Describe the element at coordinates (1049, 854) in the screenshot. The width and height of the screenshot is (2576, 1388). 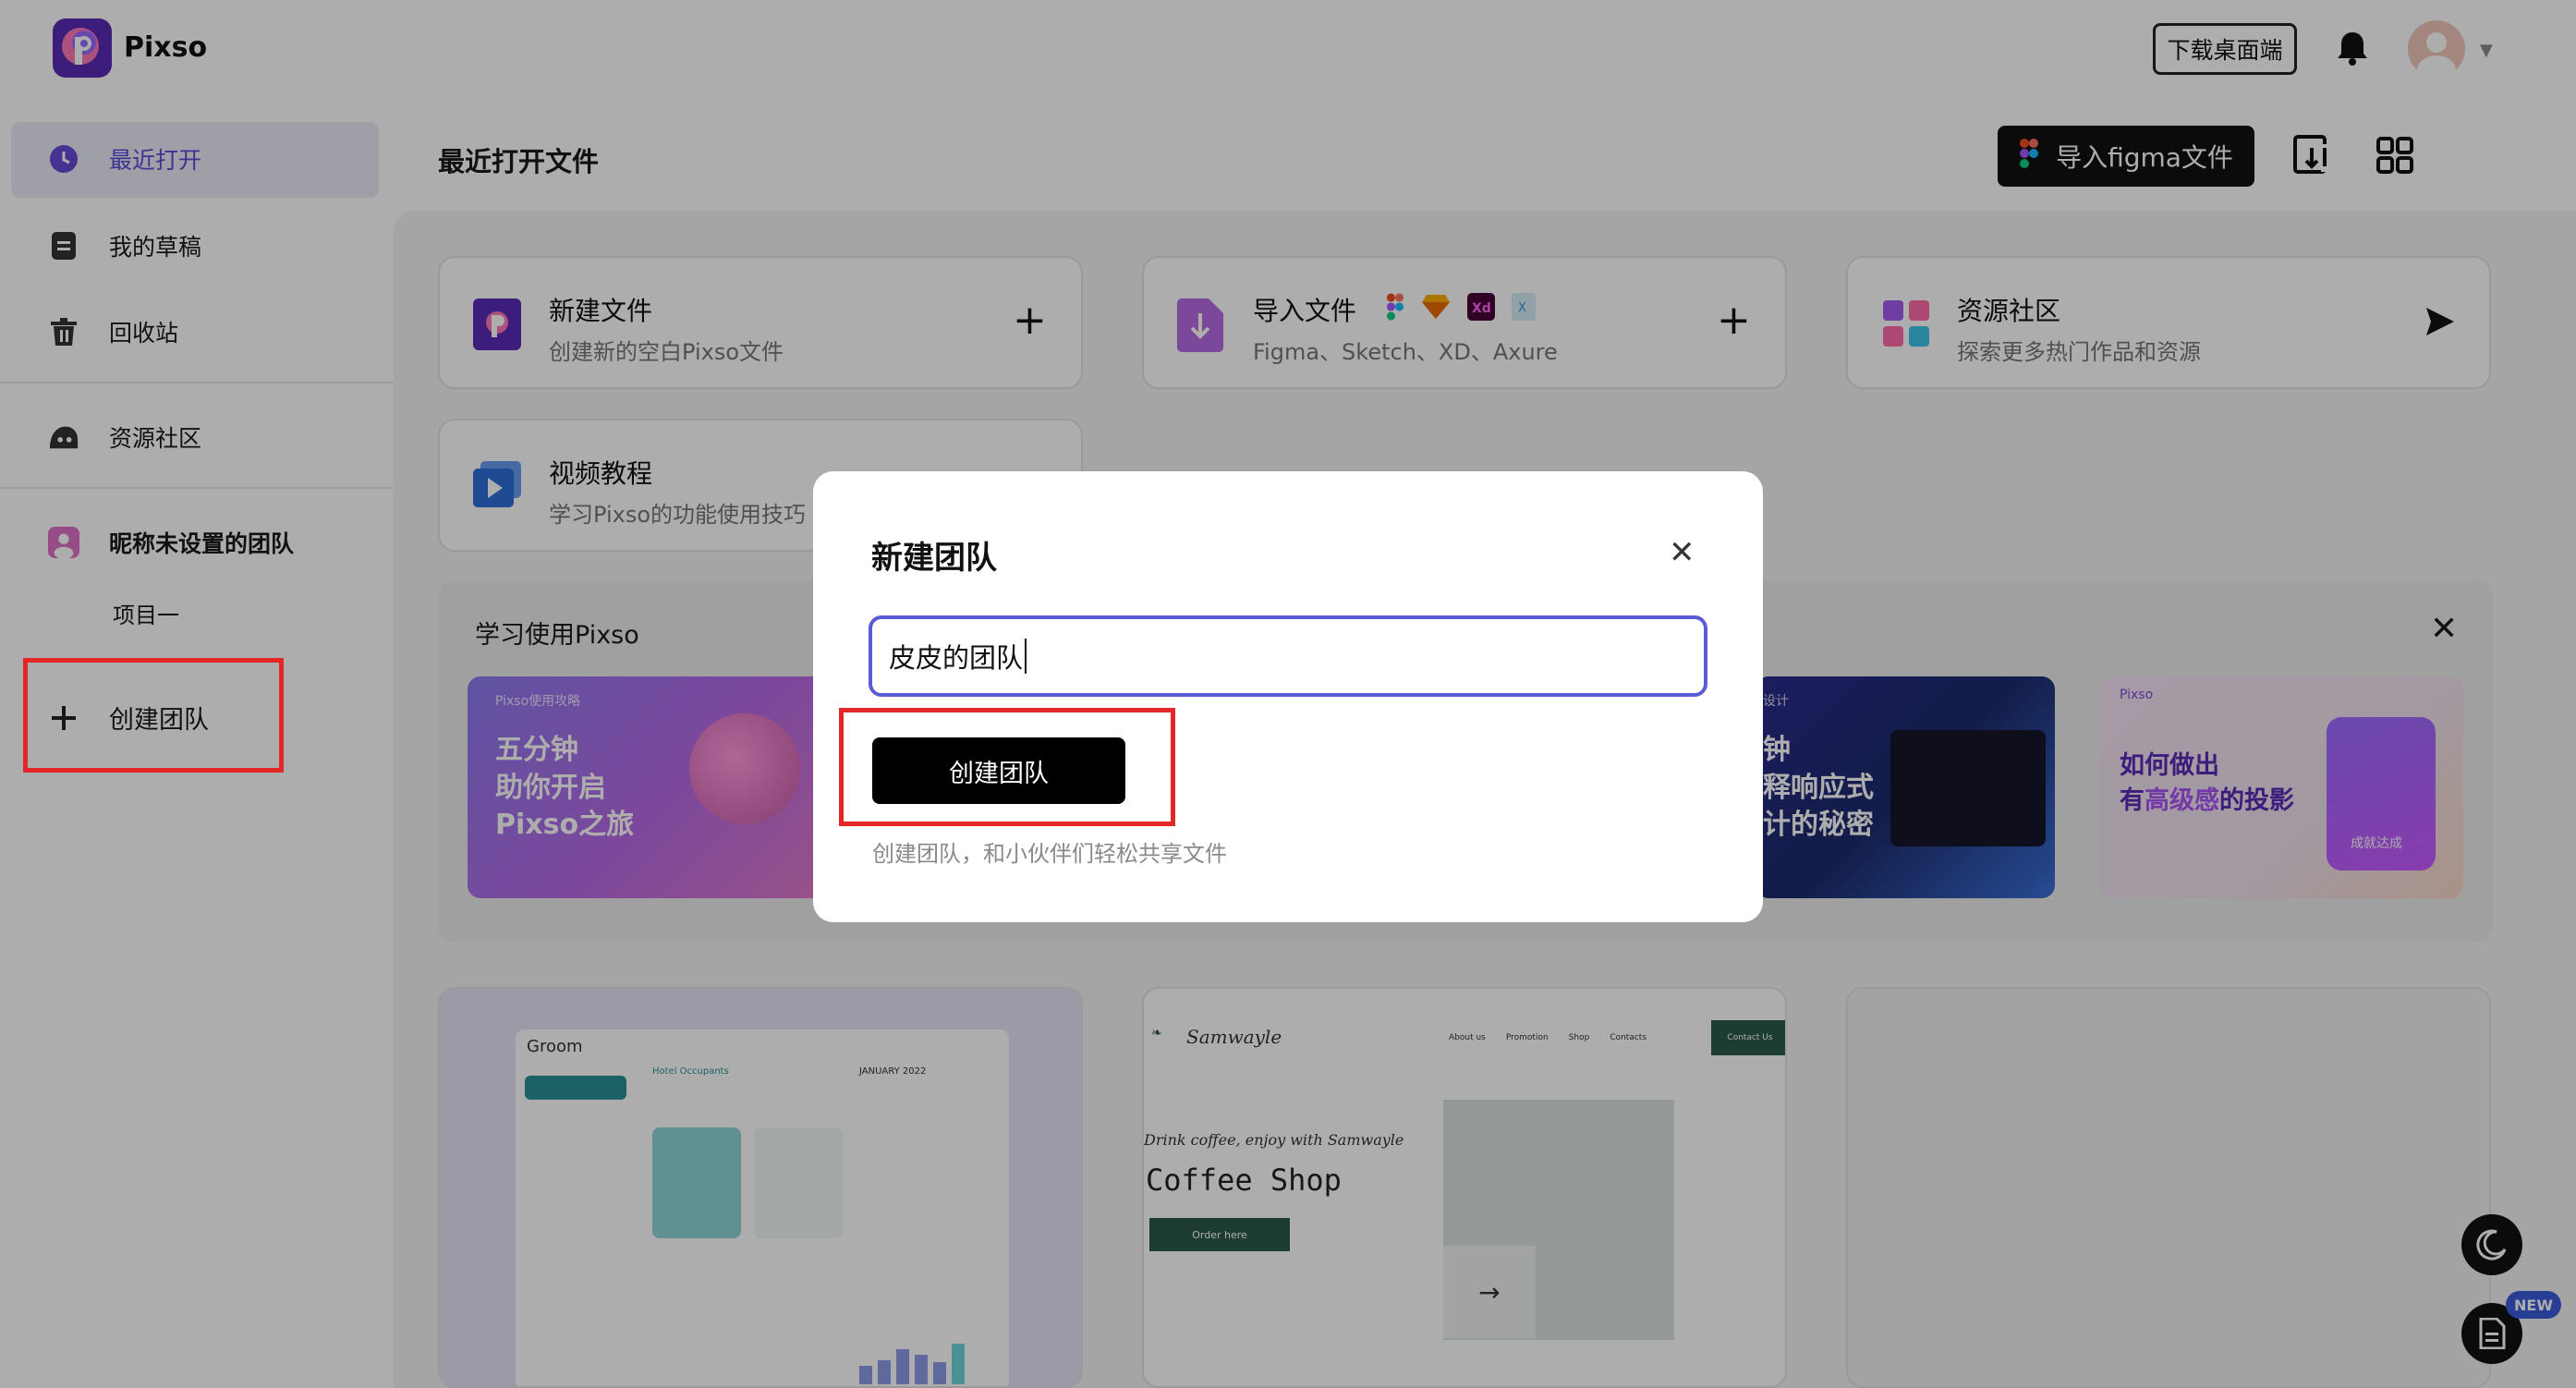
I see `dialog-hint: 创建团队，和小伙伴们轻松共享文件` at that location.